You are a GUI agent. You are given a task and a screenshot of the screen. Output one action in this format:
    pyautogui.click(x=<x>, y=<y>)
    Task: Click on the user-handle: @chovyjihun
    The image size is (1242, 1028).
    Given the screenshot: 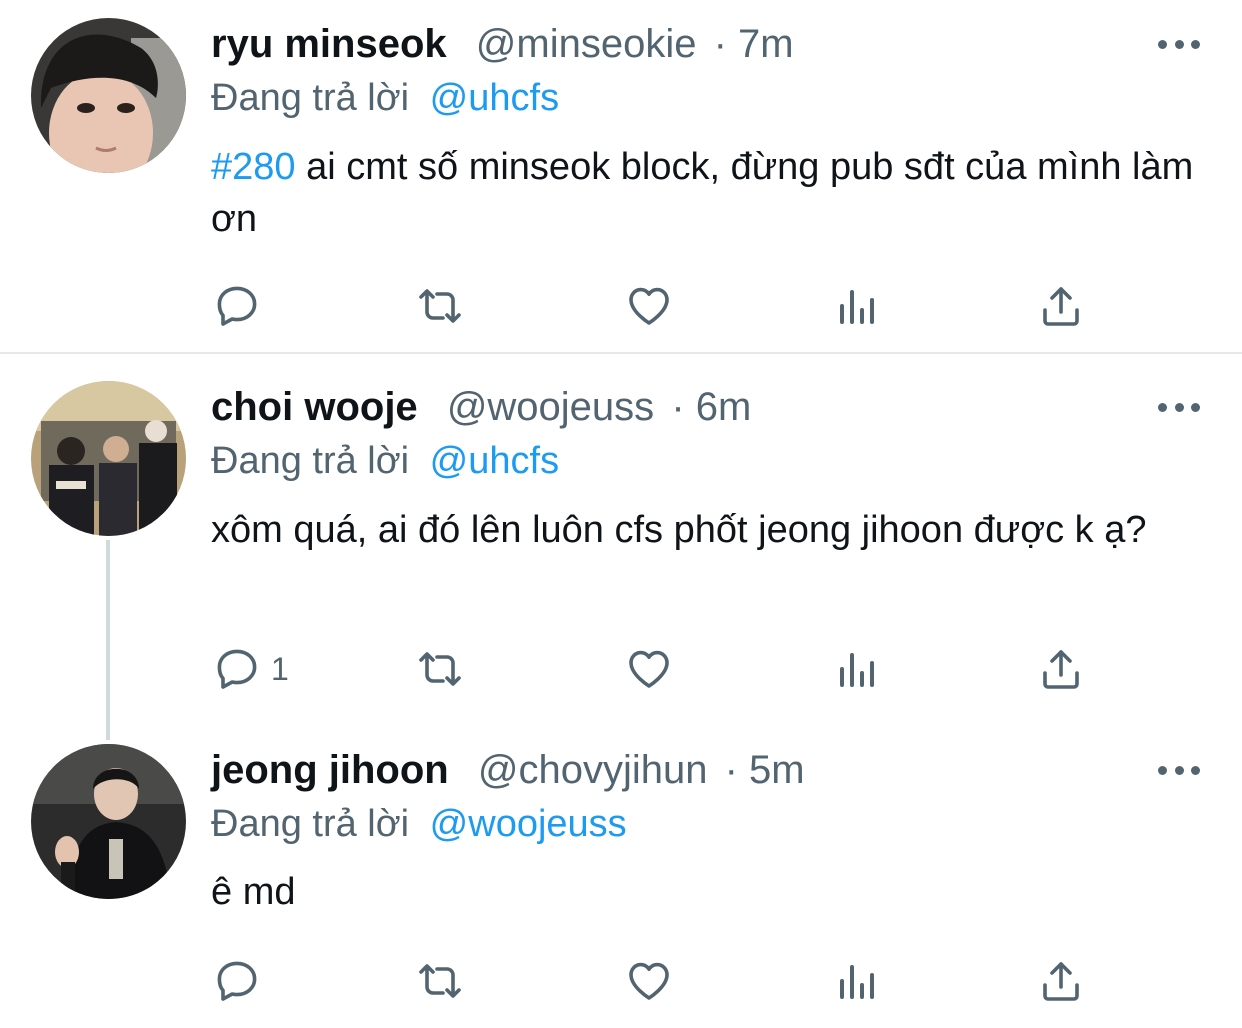 What is the action you would take?
    pyautogui.click(x=593, y=770)
    